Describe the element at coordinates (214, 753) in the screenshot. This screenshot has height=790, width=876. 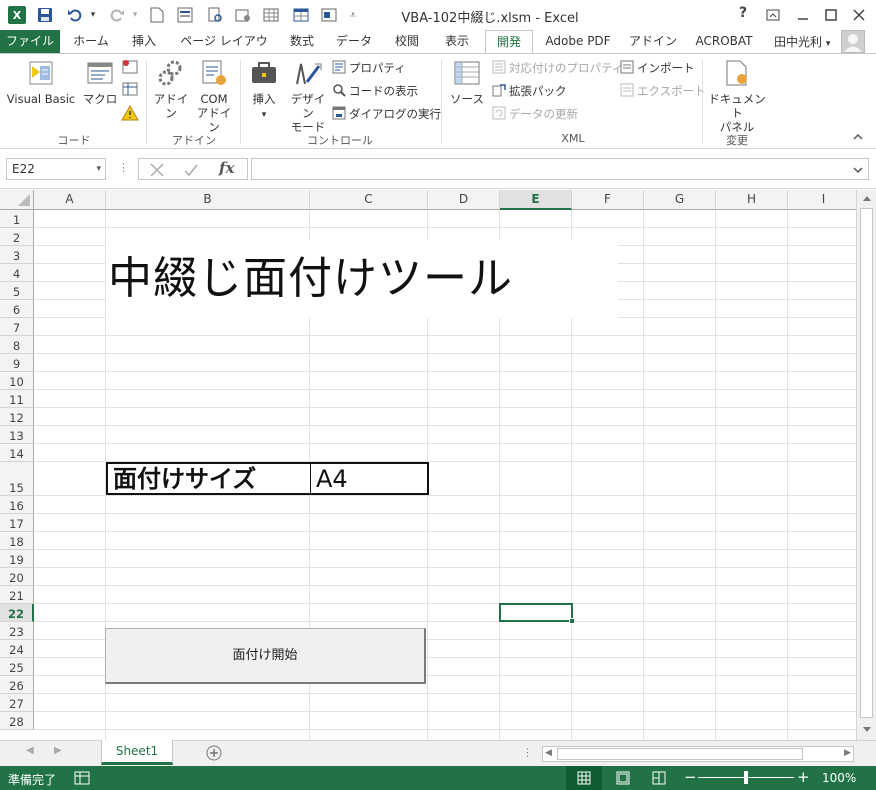
I see `new-sheet-icon` at that location.